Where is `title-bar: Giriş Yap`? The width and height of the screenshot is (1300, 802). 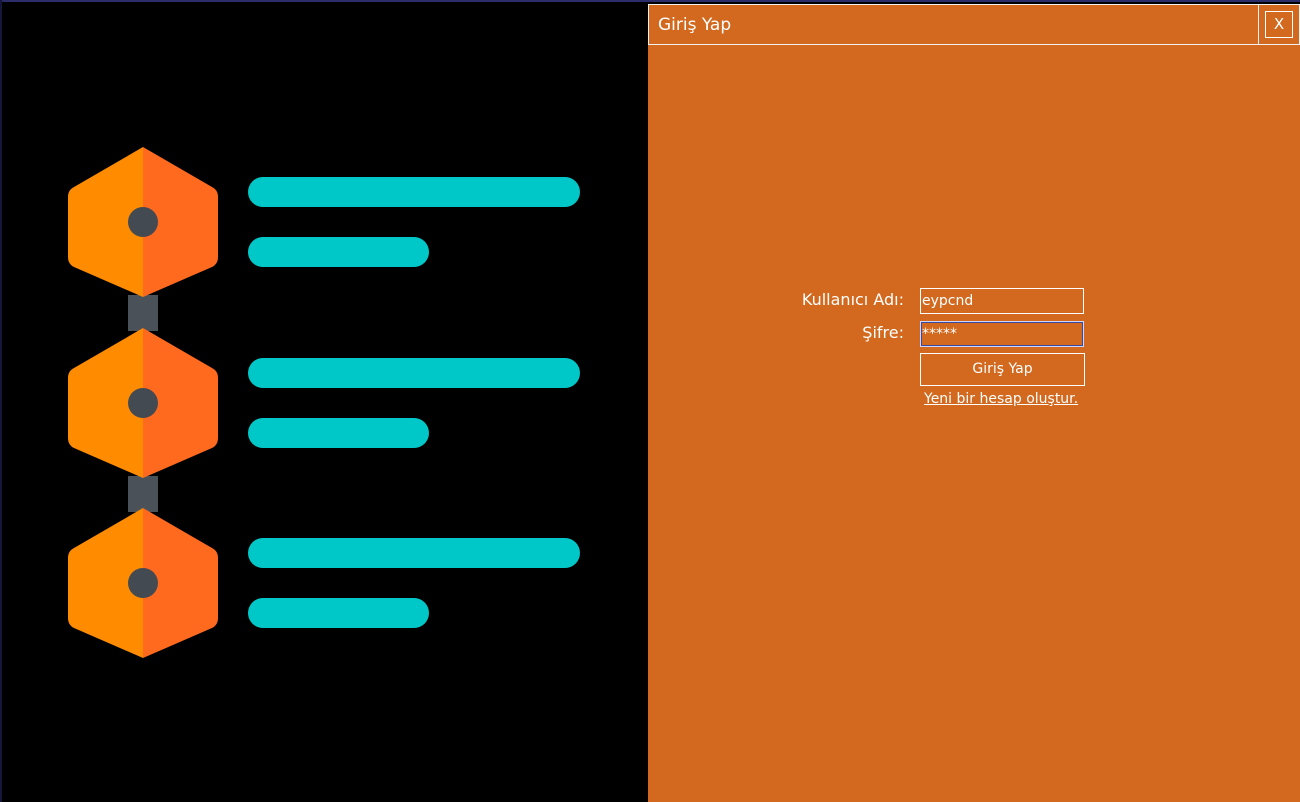
title-bar: Giriş Yap is located at coordinates (953, 24).